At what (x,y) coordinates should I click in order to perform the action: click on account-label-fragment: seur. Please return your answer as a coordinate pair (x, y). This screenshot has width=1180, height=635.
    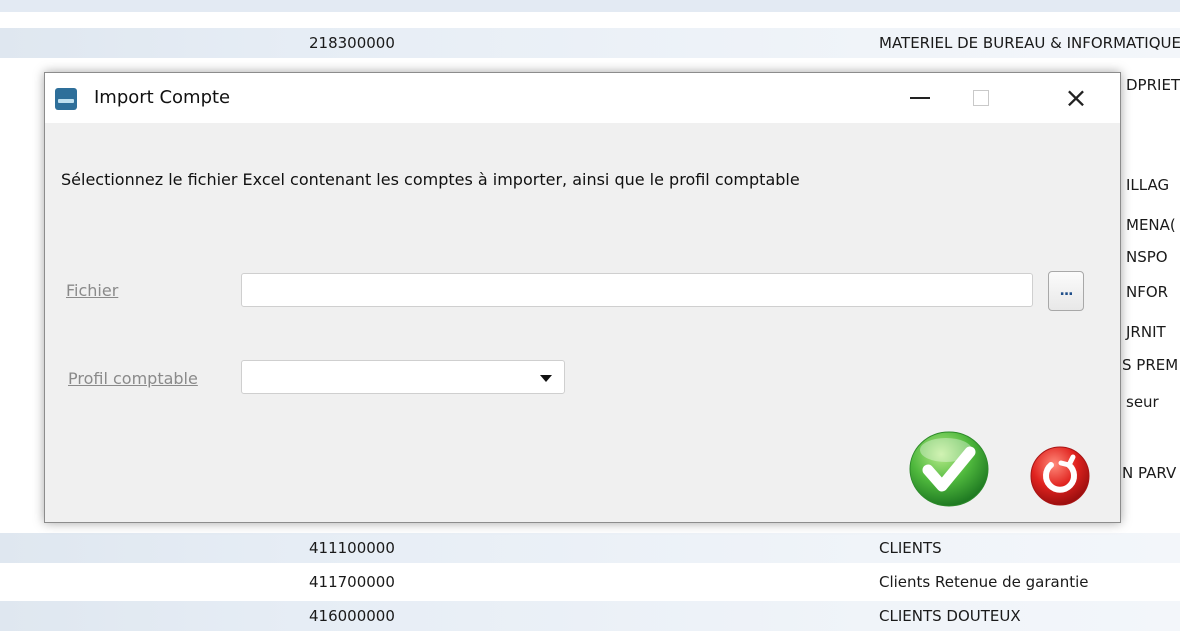
    Looking at the image, I should click on (1142, 402).